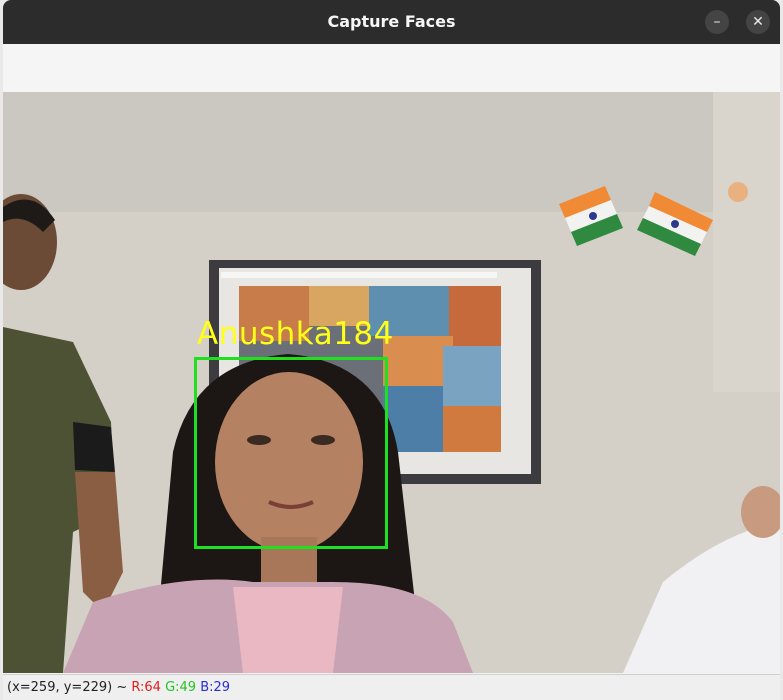 This screenshot has width=783, height=700. I want to click on lamp-glow, so click(738, 192).